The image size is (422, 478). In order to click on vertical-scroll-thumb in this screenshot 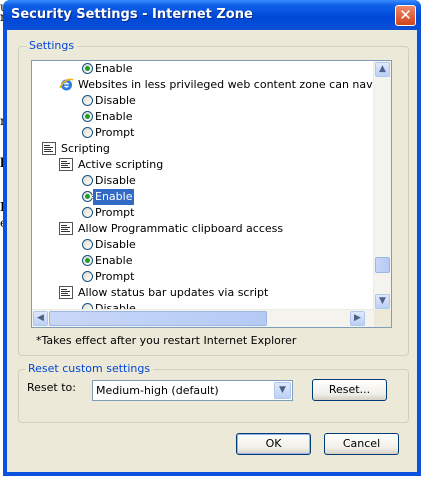, I will do `click(382, 265)`.